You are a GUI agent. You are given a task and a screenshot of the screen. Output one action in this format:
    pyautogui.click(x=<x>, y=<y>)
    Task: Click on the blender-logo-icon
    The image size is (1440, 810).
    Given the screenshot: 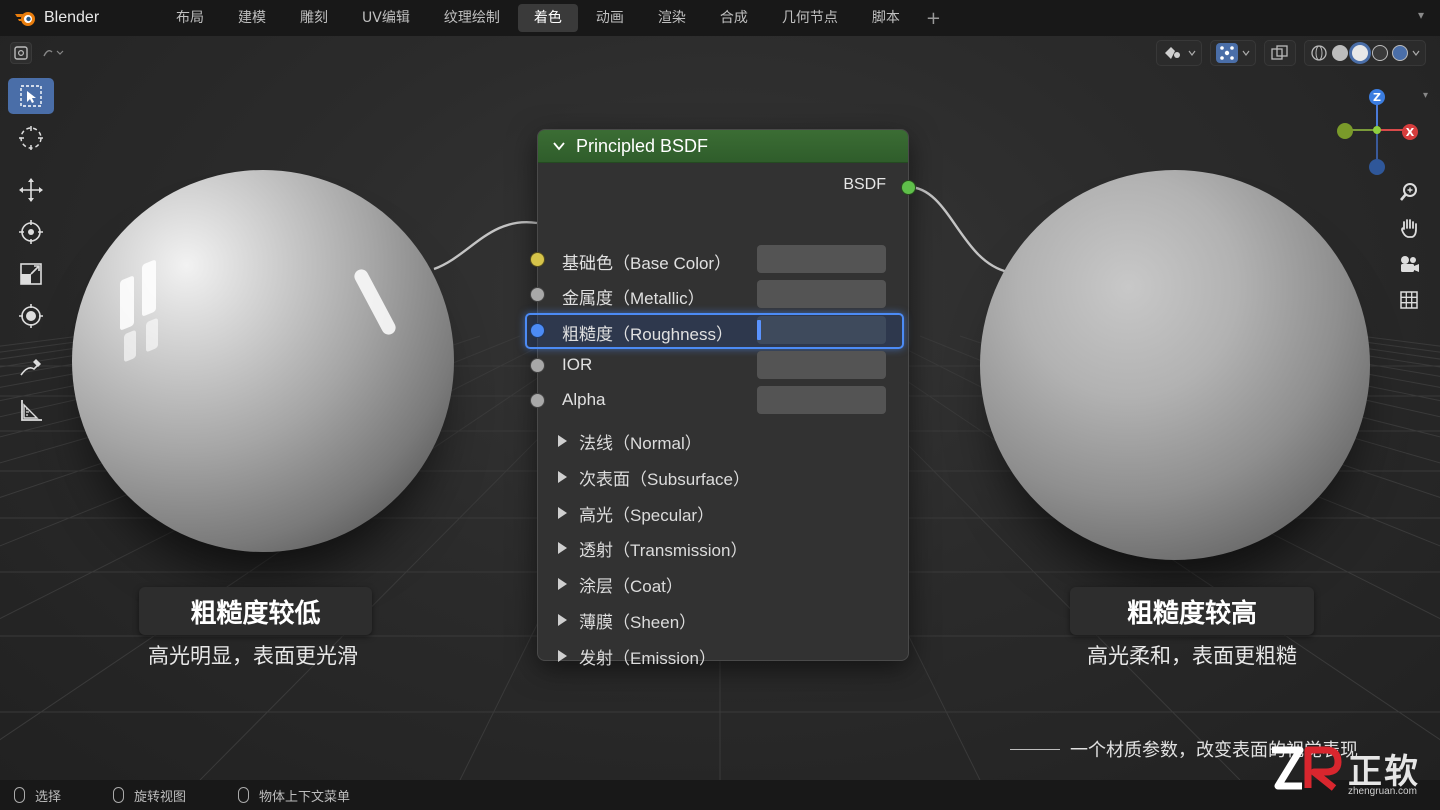 What is the action you would take?
    pyautogui.click(x=25, y=19)
    